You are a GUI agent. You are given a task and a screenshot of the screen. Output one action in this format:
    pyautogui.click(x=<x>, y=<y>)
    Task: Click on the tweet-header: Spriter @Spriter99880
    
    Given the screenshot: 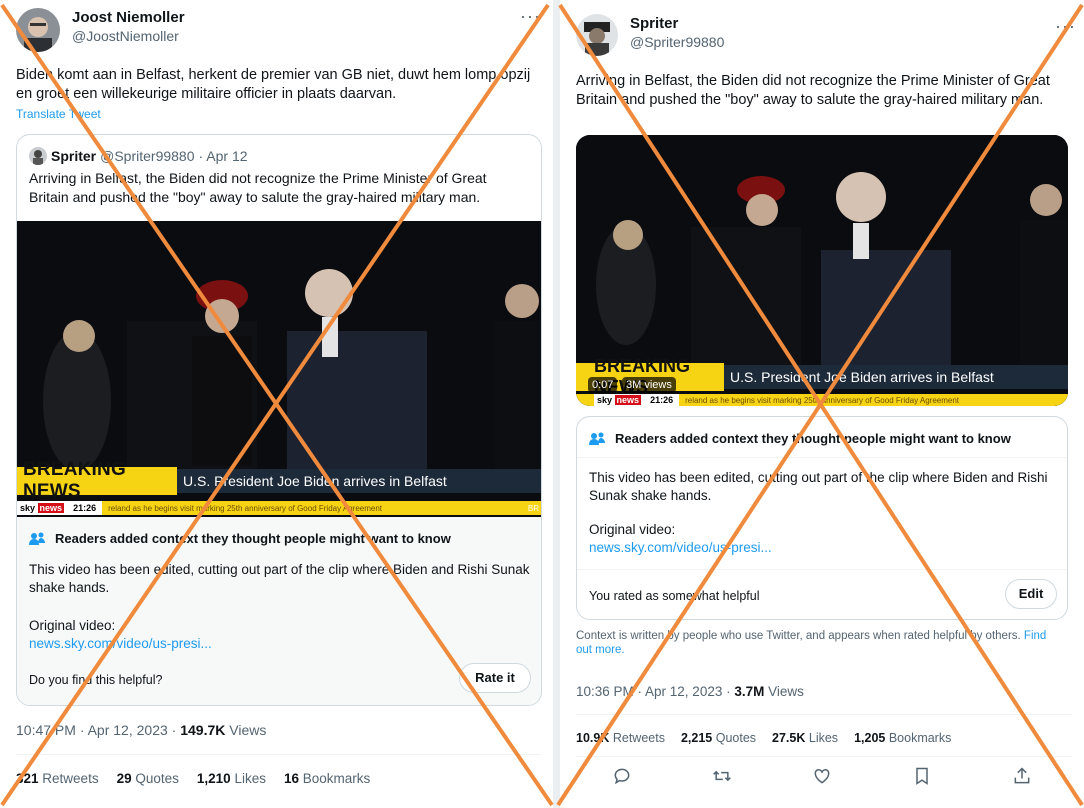 What is the action you would take?
    pyautogui.click(x=650, y=35)
    